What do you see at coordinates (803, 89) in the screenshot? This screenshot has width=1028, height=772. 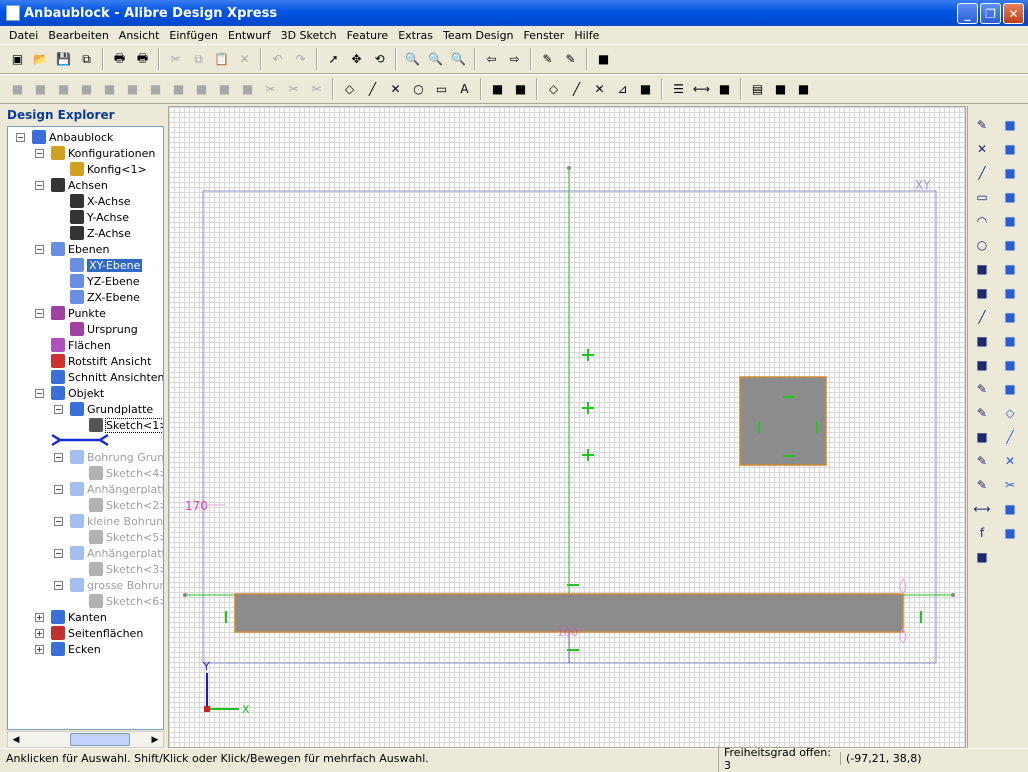 I see `publish-icon: ■` at bounding box center [803, 89].